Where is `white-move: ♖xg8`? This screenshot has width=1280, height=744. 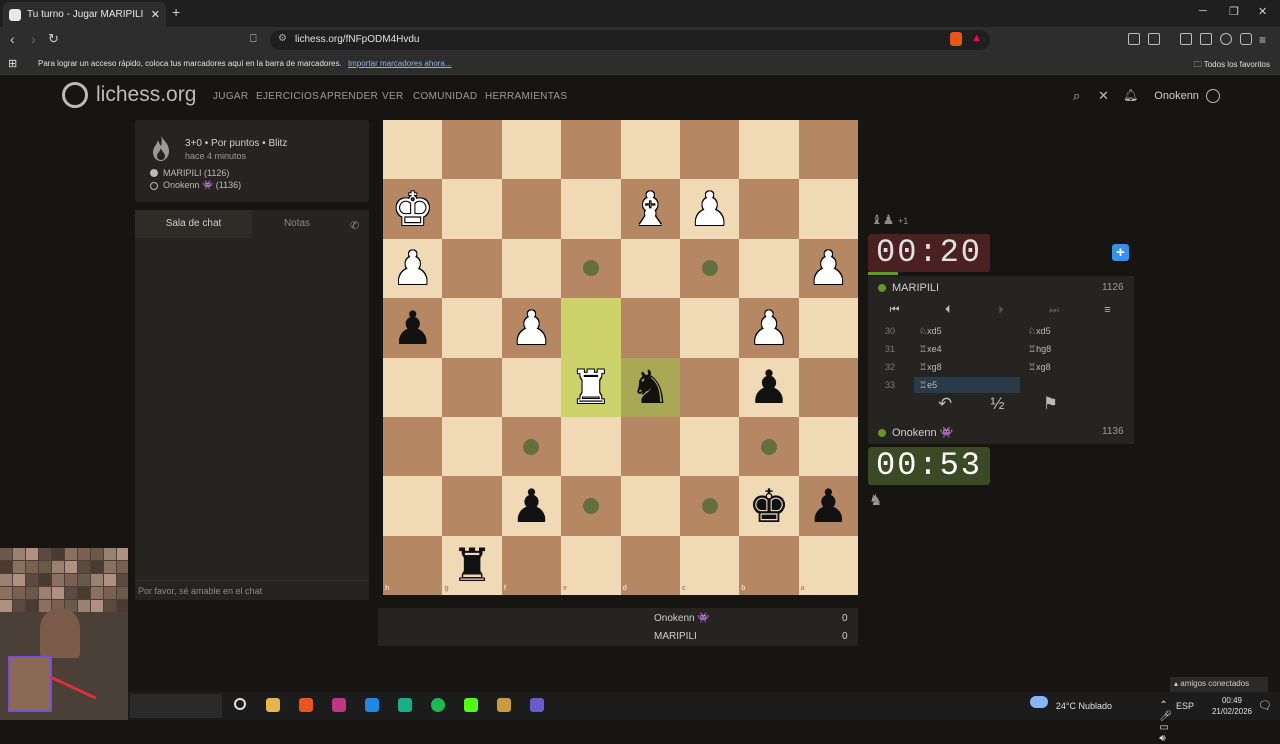 white-move: ♖xg8 is located at coordinates (930, 367).